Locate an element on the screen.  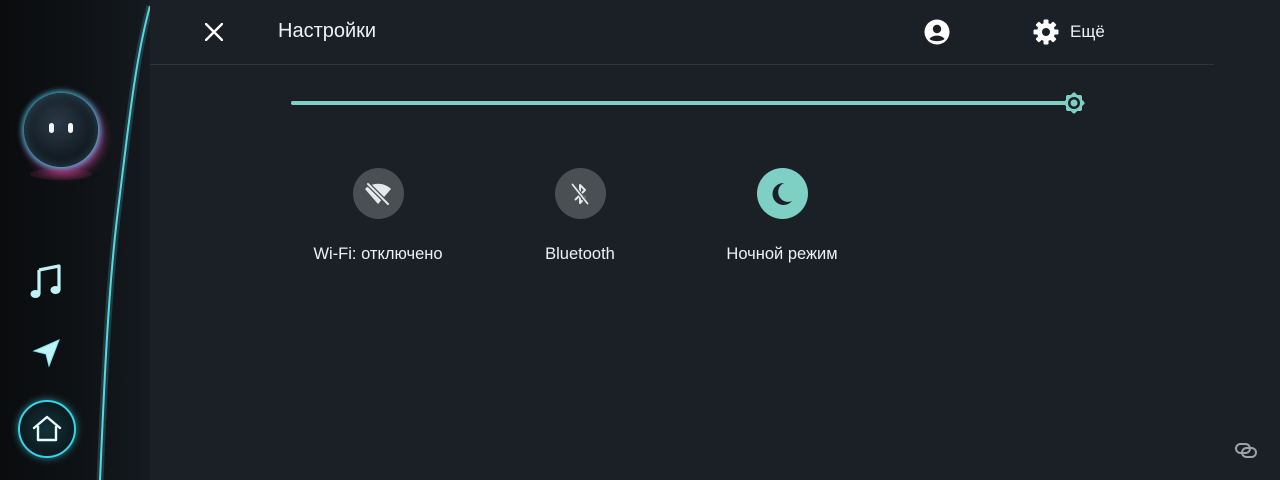
home-button is located at coordinates (47, 429).